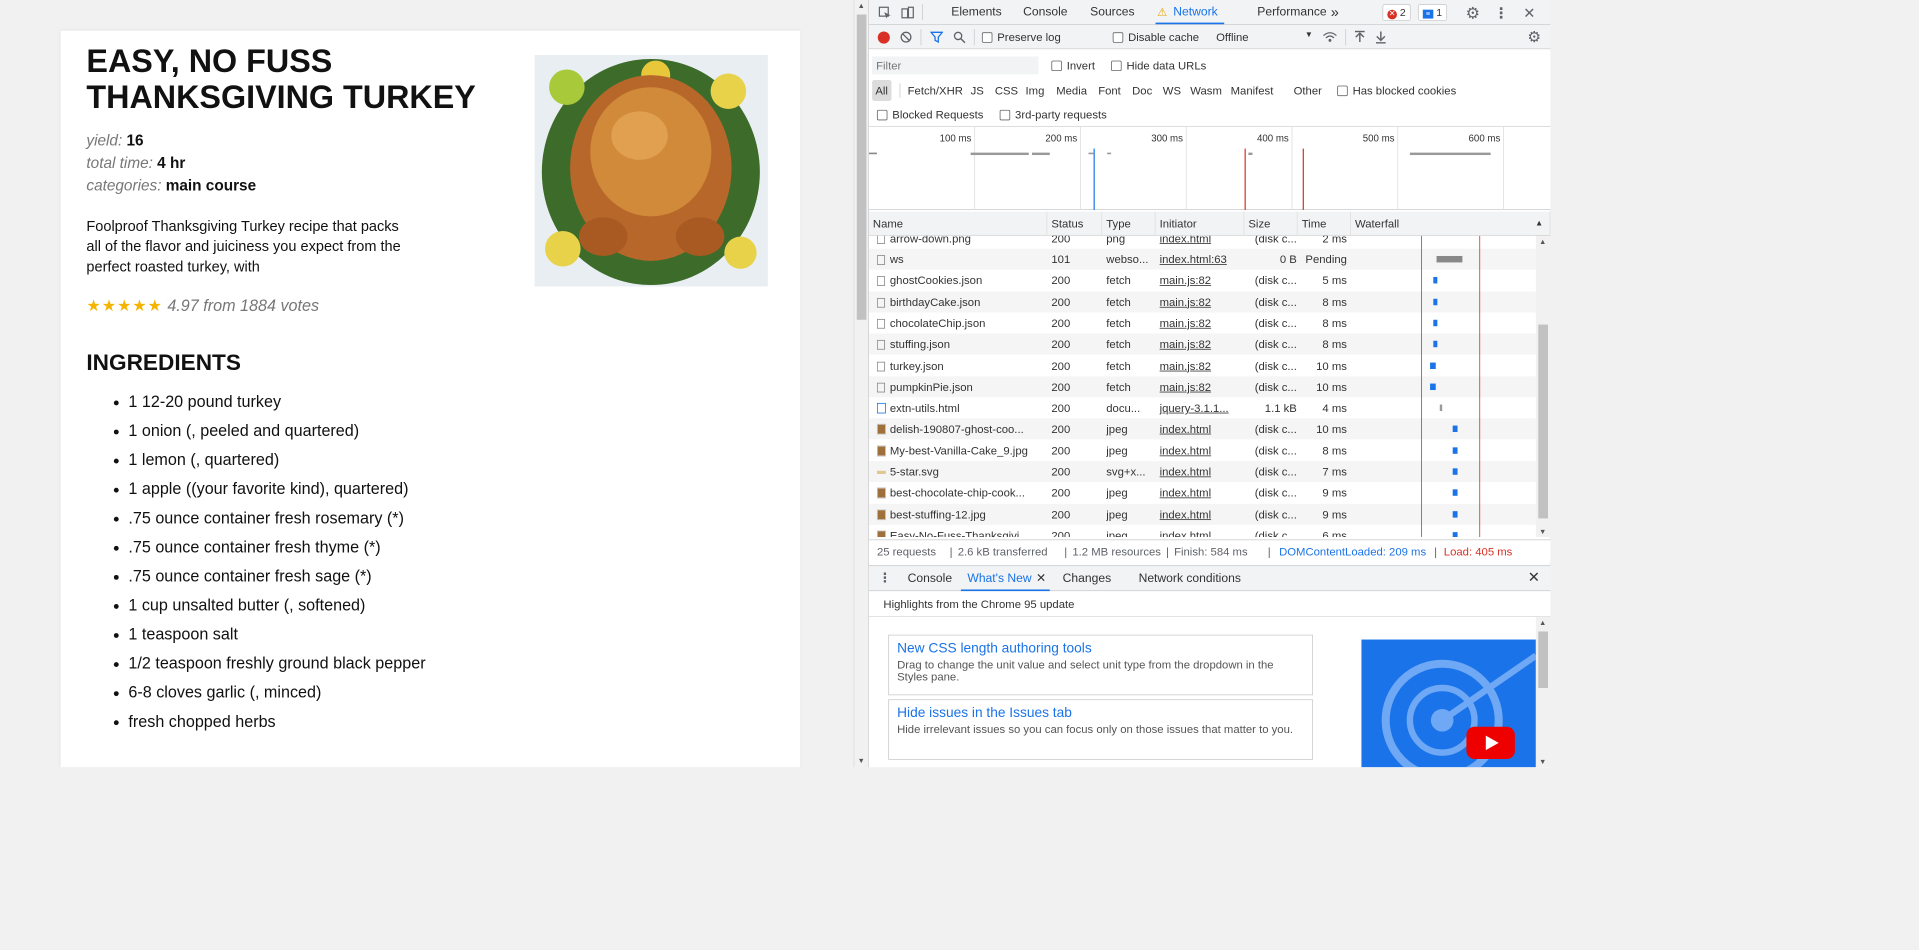 The width and height of the screenshot is (1919, 950). What do you see at coordinates (1335, 12) in the screenshot?
I see `more-tabs-icon: »` at bounding box center [1335, 12].